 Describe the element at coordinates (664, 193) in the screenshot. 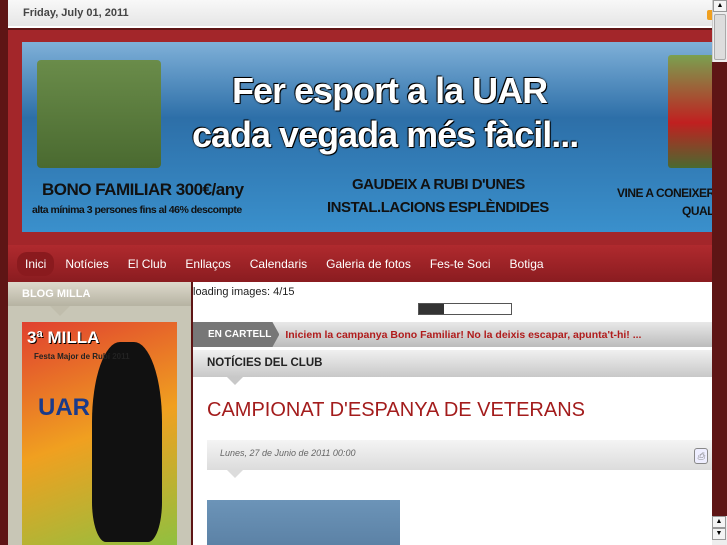

I see `banner-vine-1: VINE A CONEIXER` at that location.